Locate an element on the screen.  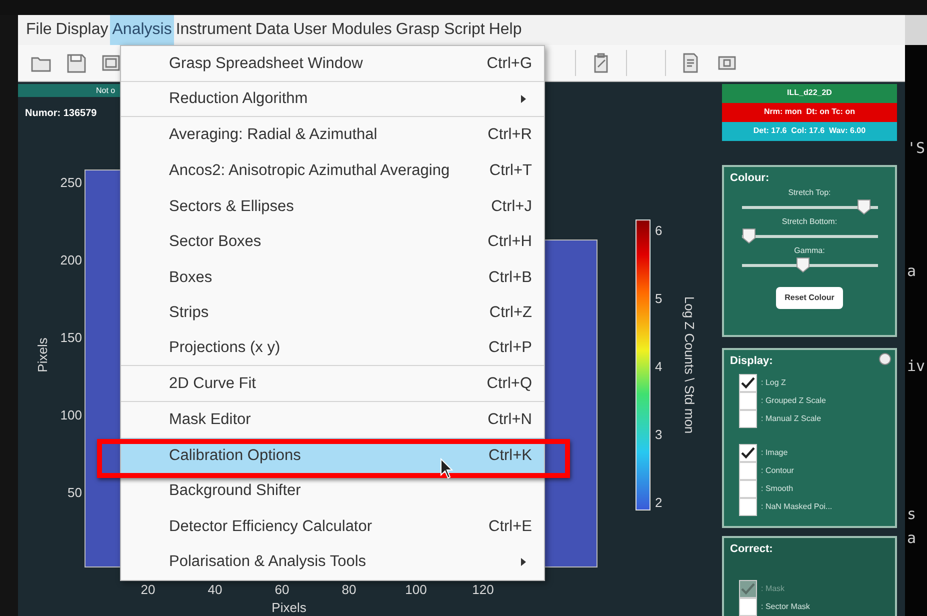
checkbox-label: : Contour is located at coordinates (777, 470).